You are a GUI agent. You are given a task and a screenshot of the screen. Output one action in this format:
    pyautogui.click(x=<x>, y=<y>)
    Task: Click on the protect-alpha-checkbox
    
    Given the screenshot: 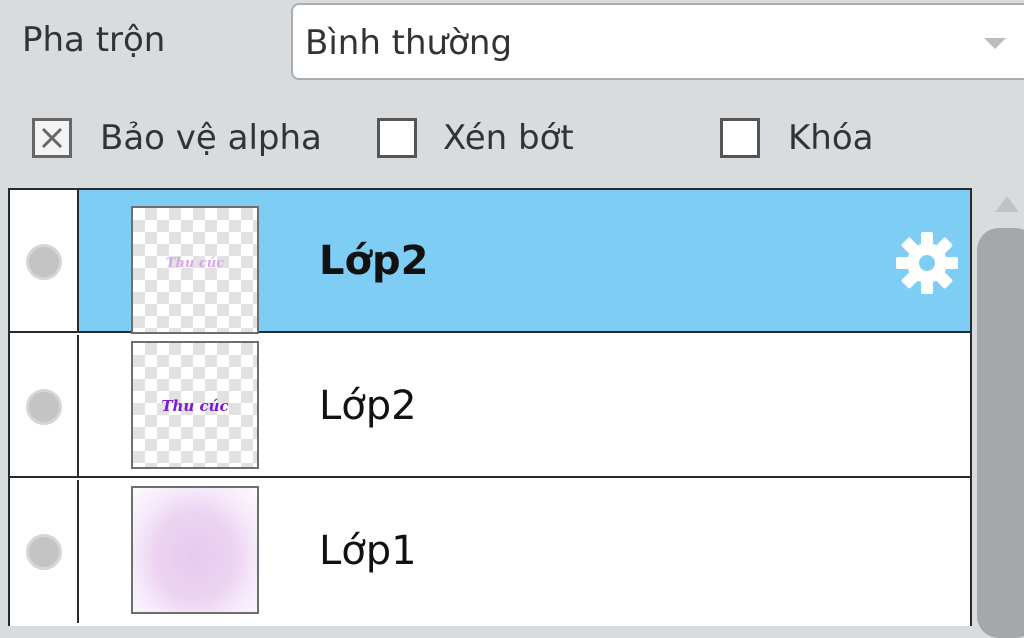 What is the action you would take?
    pyautogui.click(x=52, y=138)
    